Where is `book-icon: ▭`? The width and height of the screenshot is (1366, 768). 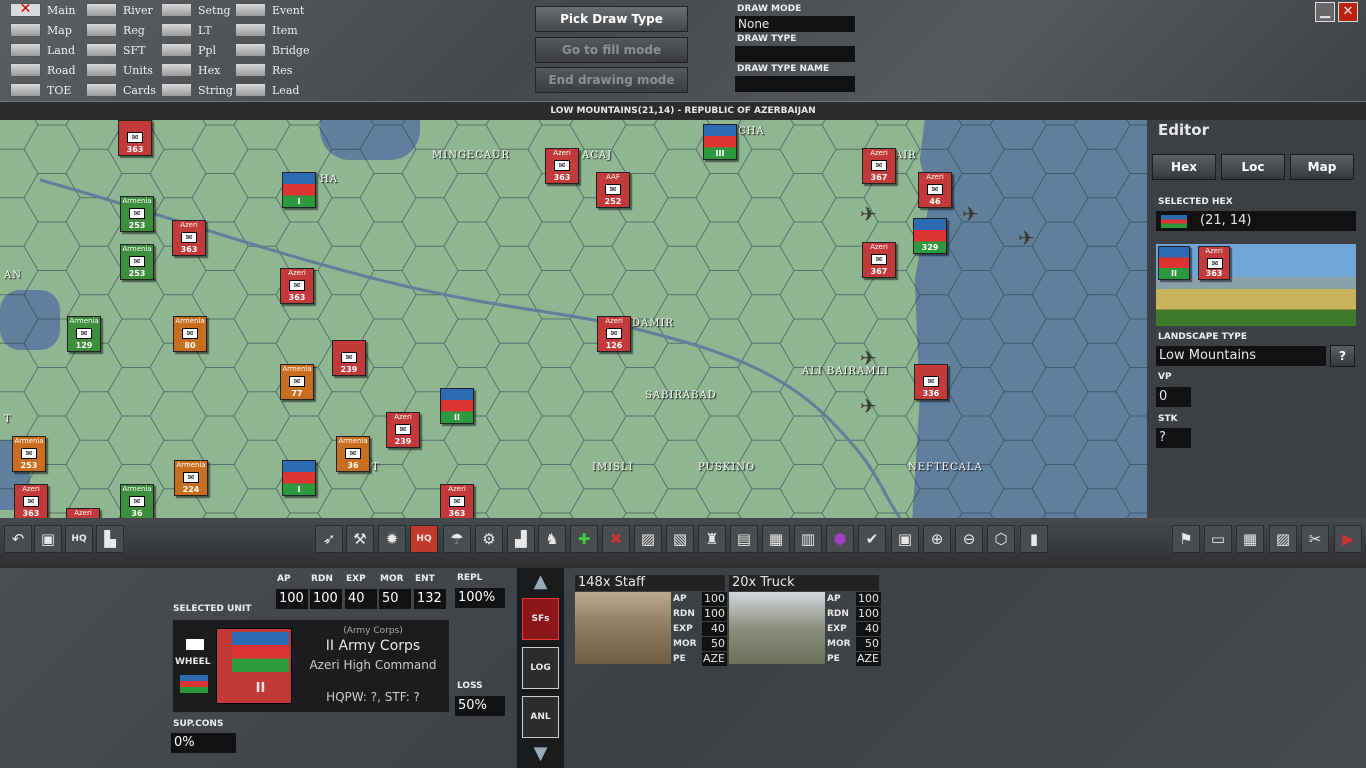
book-icon: ▭ is located at coordinates (1218, 539).